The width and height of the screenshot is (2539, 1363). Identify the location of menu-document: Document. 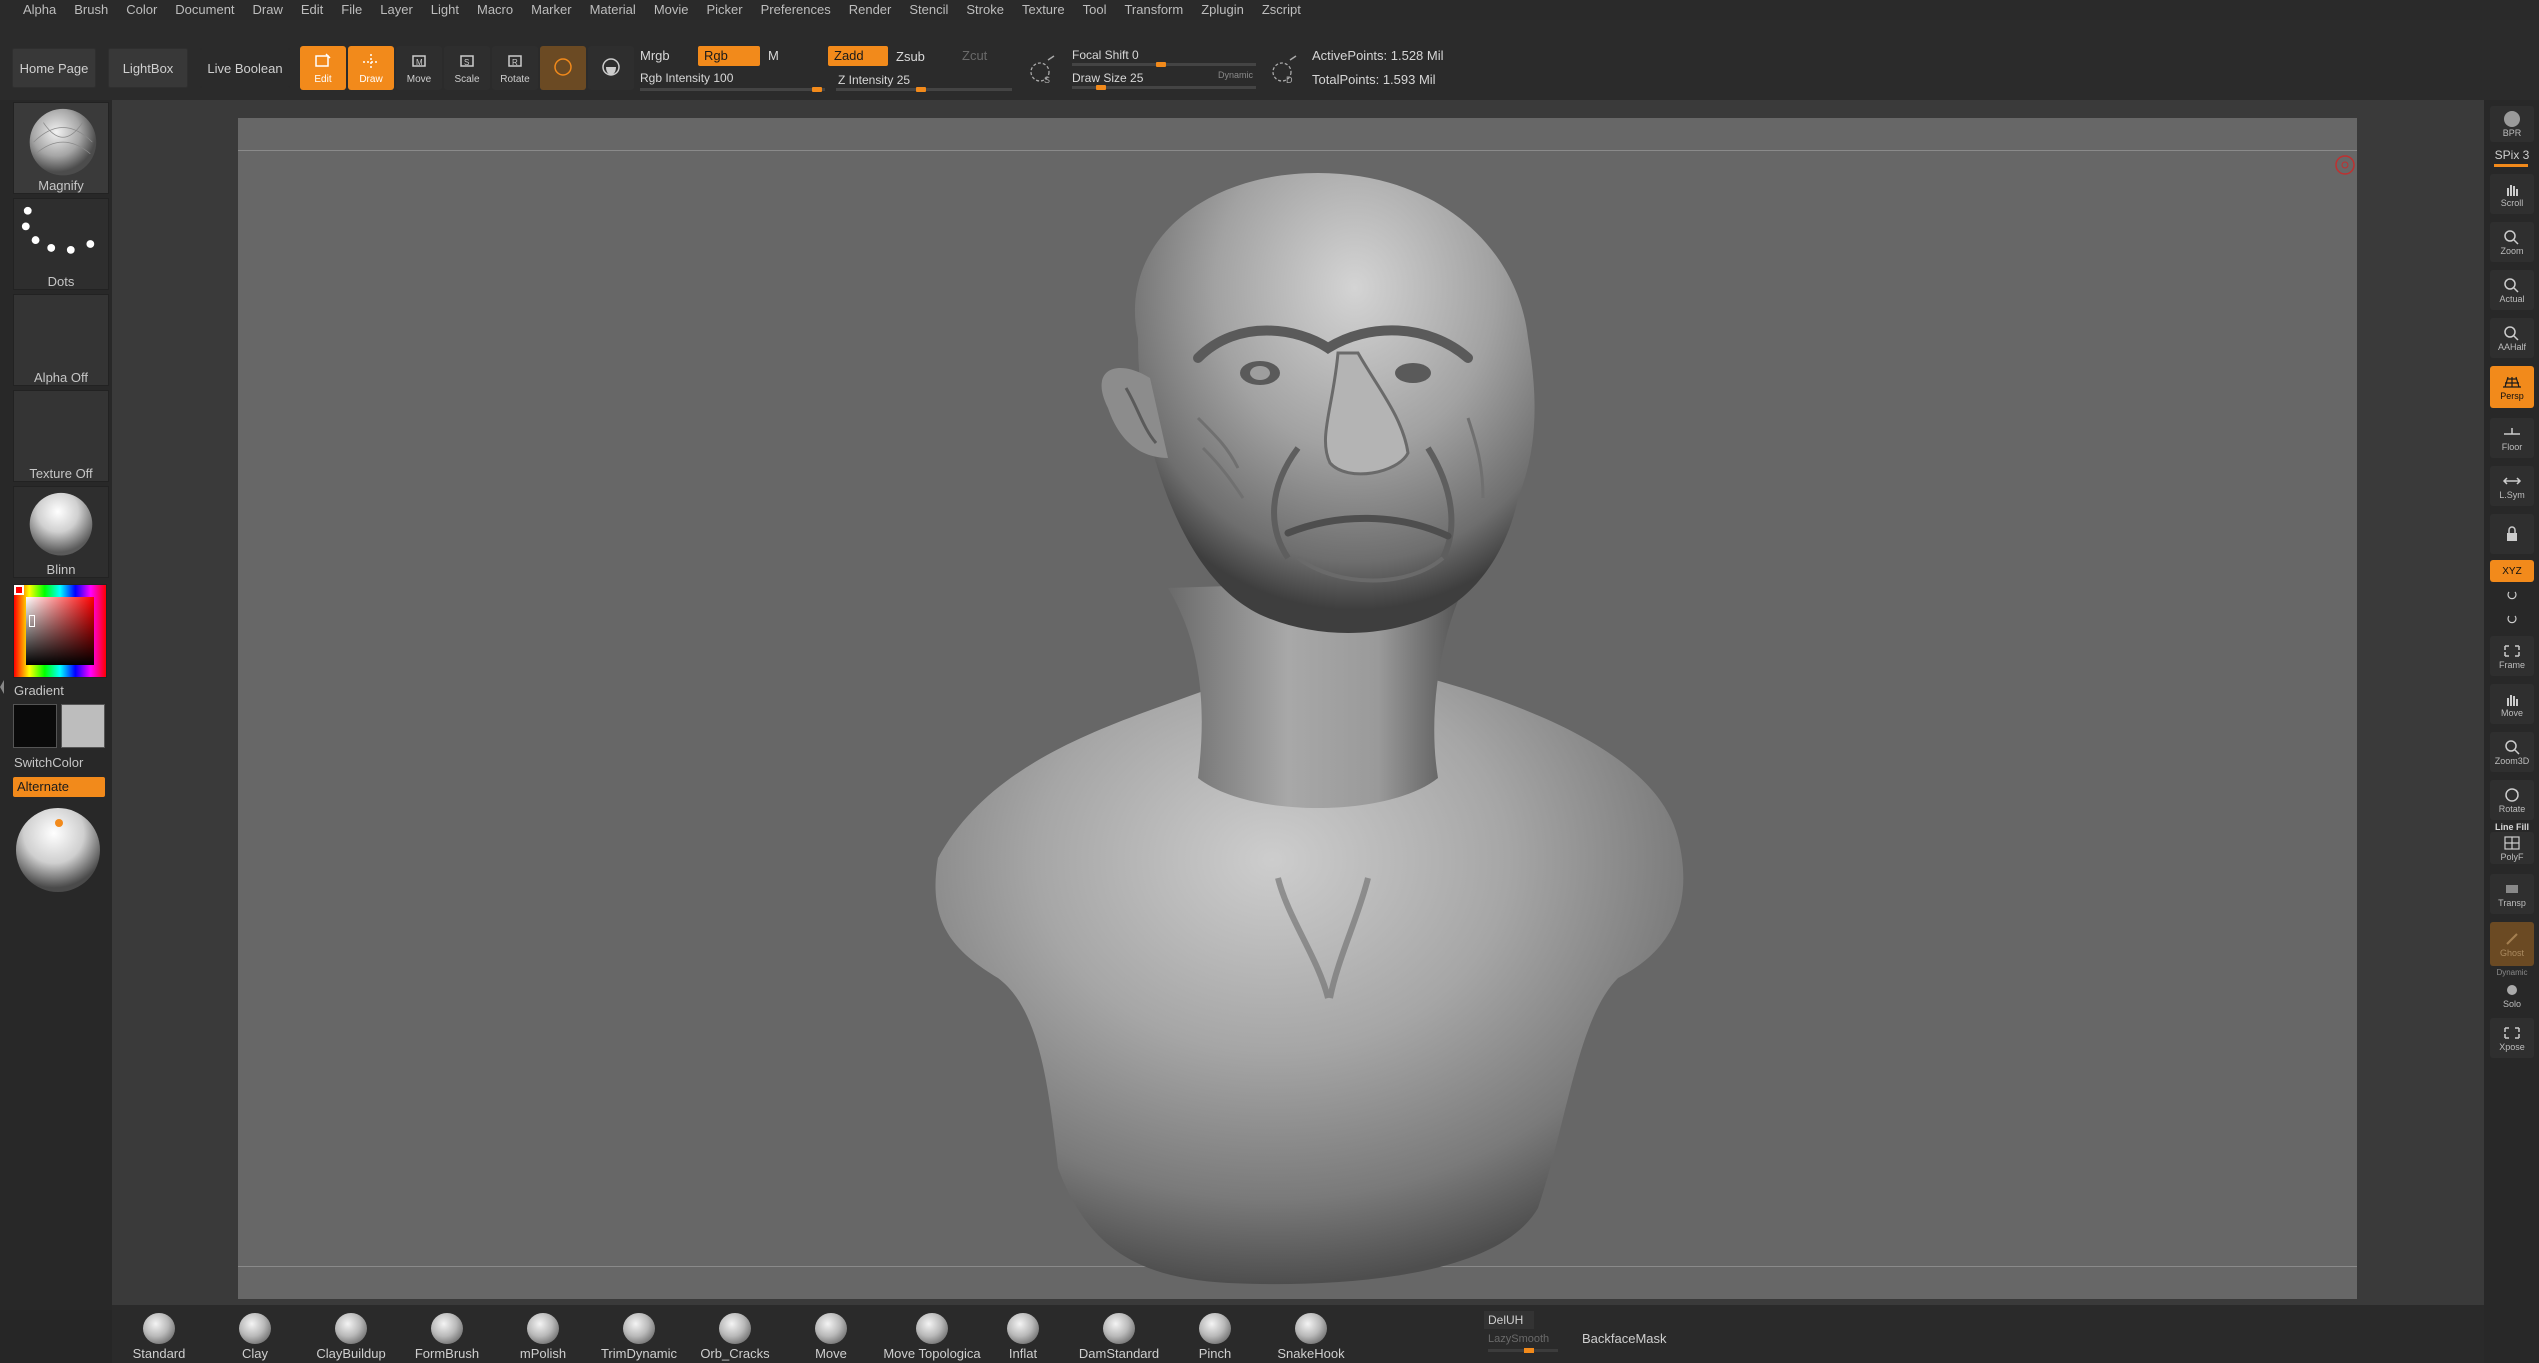
(204, 10).